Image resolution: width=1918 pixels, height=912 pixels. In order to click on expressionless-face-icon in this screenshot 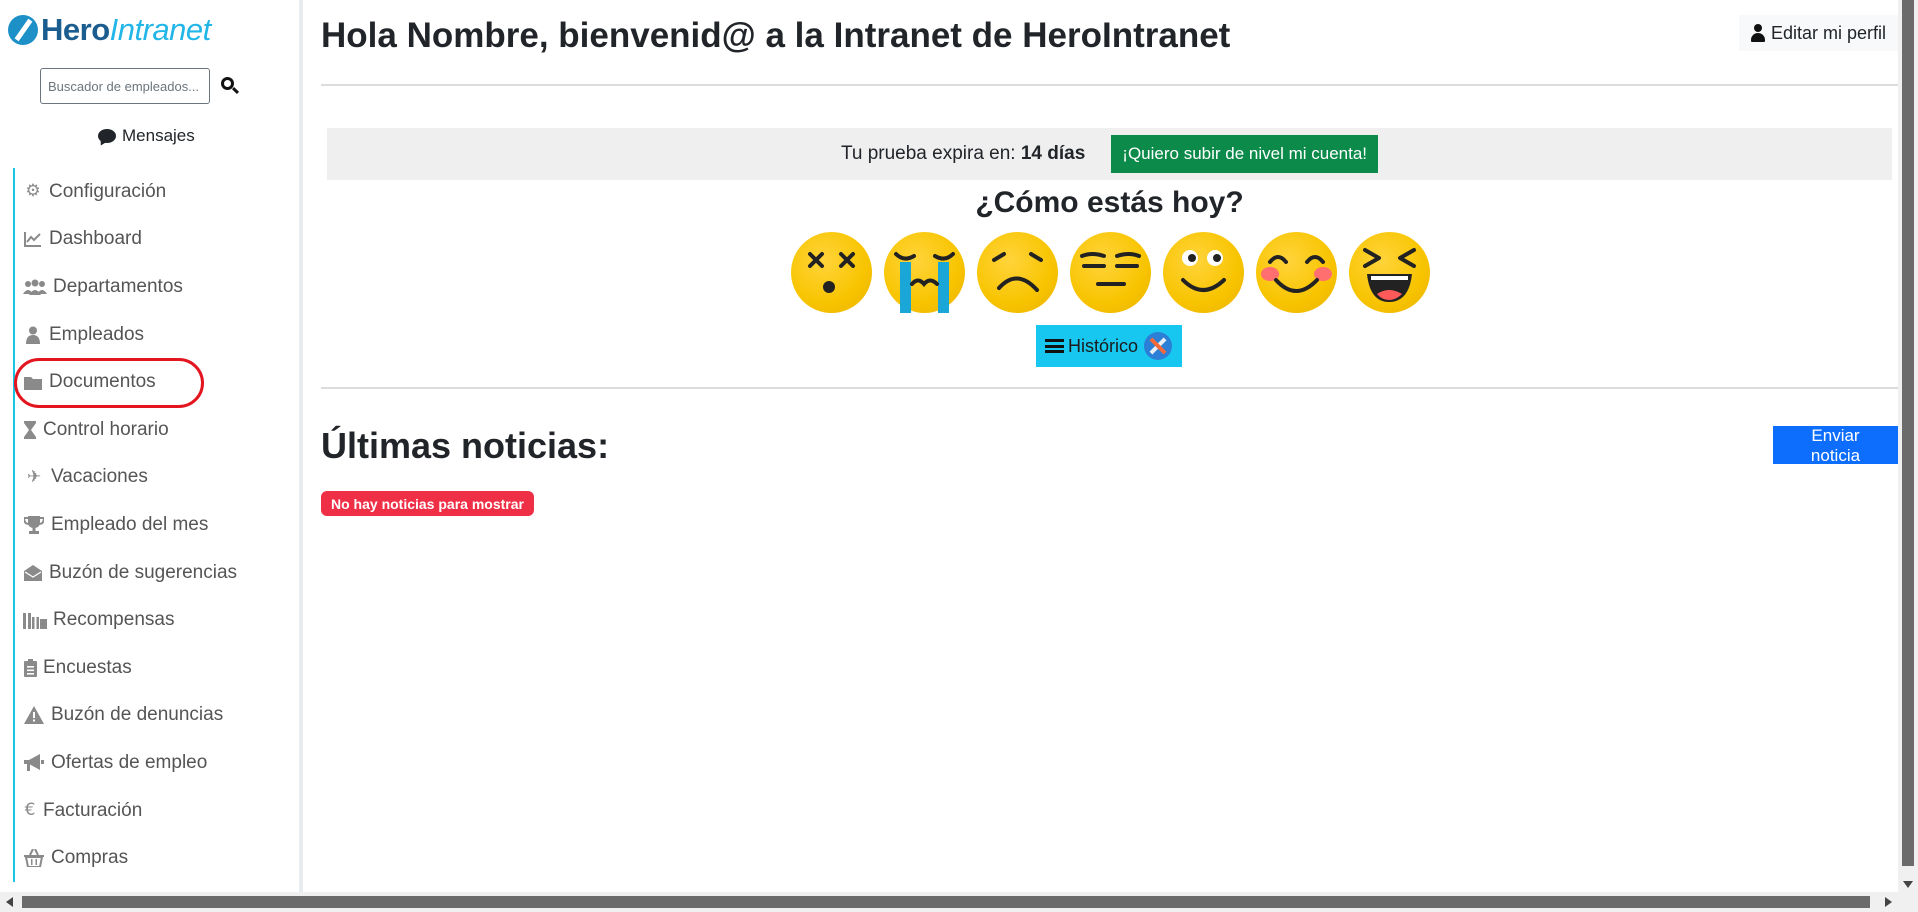, I will do `click(1110, 272)`.